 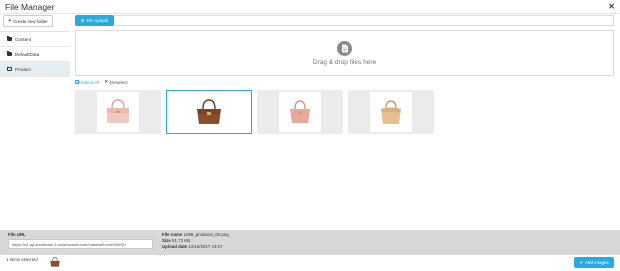 I want to click on items-selected-count: 1 items selected, so click(x=22, y=259).